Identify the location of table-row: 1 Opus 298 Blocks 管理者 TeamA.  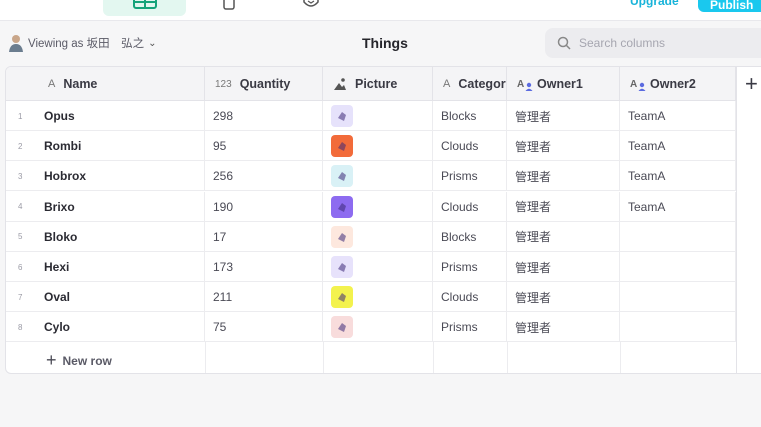
(371, 116).